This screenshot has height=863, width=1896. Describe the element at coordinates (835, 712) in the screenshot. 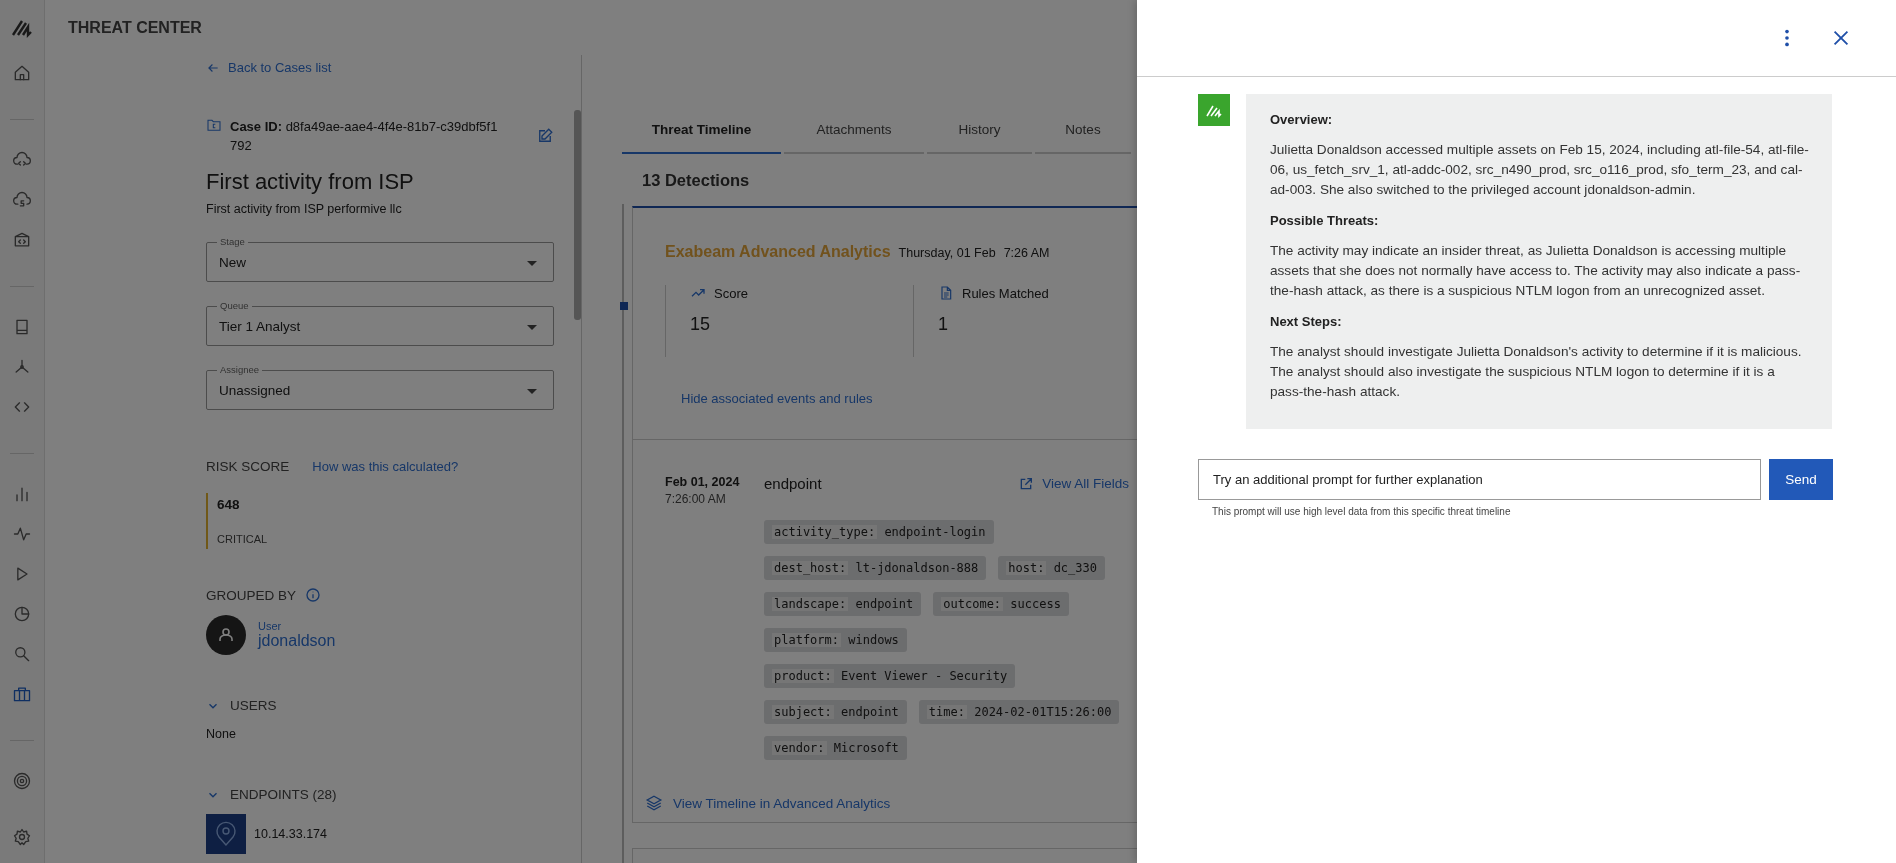

I see `field-chip: subject: endpoint` at that location.